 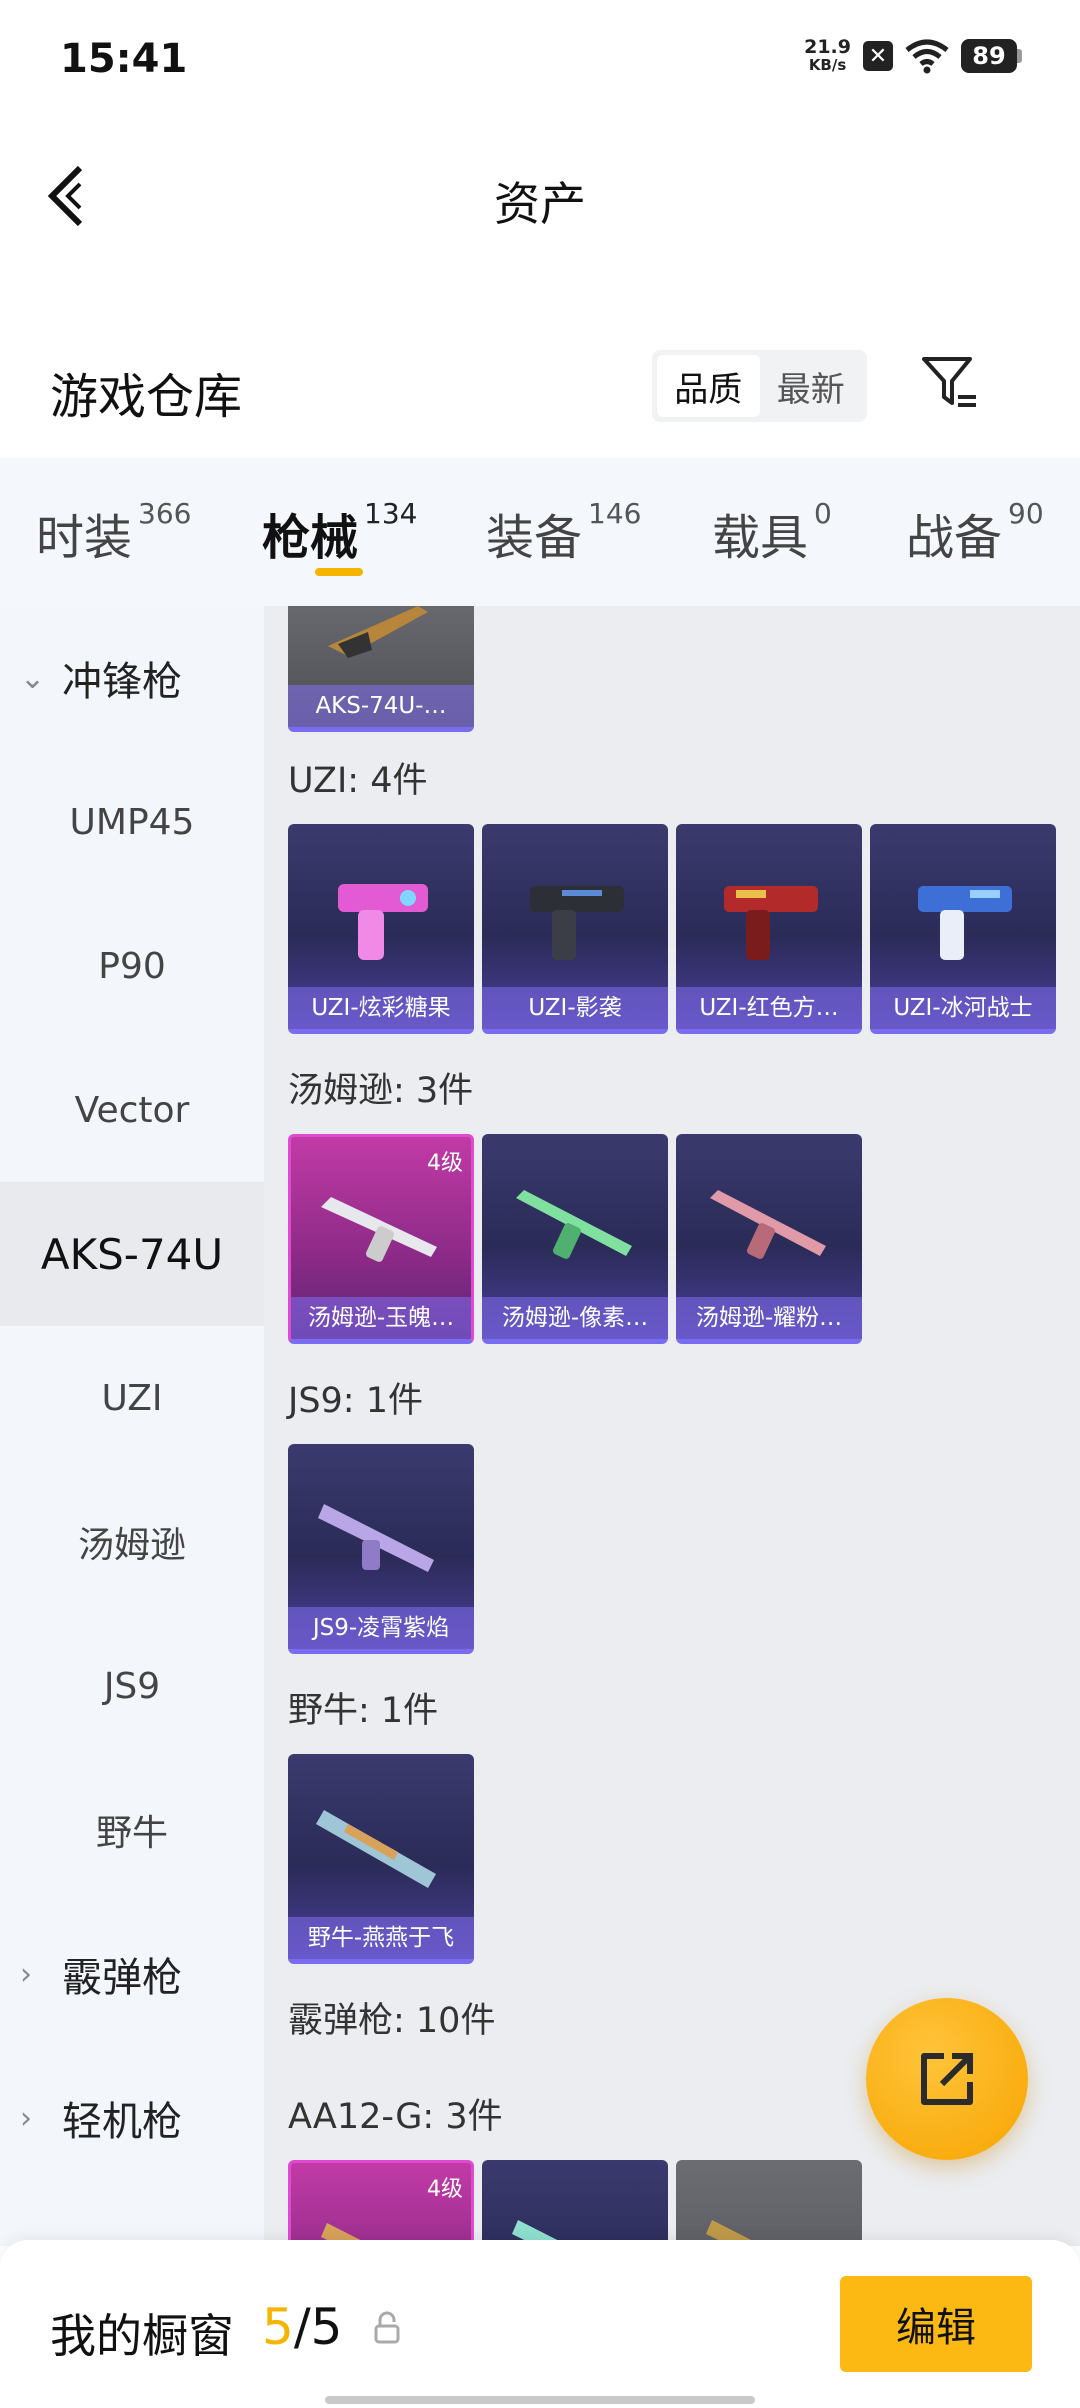 I want to click on showcase-label: 我的橱窗, so click(x=142, y=2336).